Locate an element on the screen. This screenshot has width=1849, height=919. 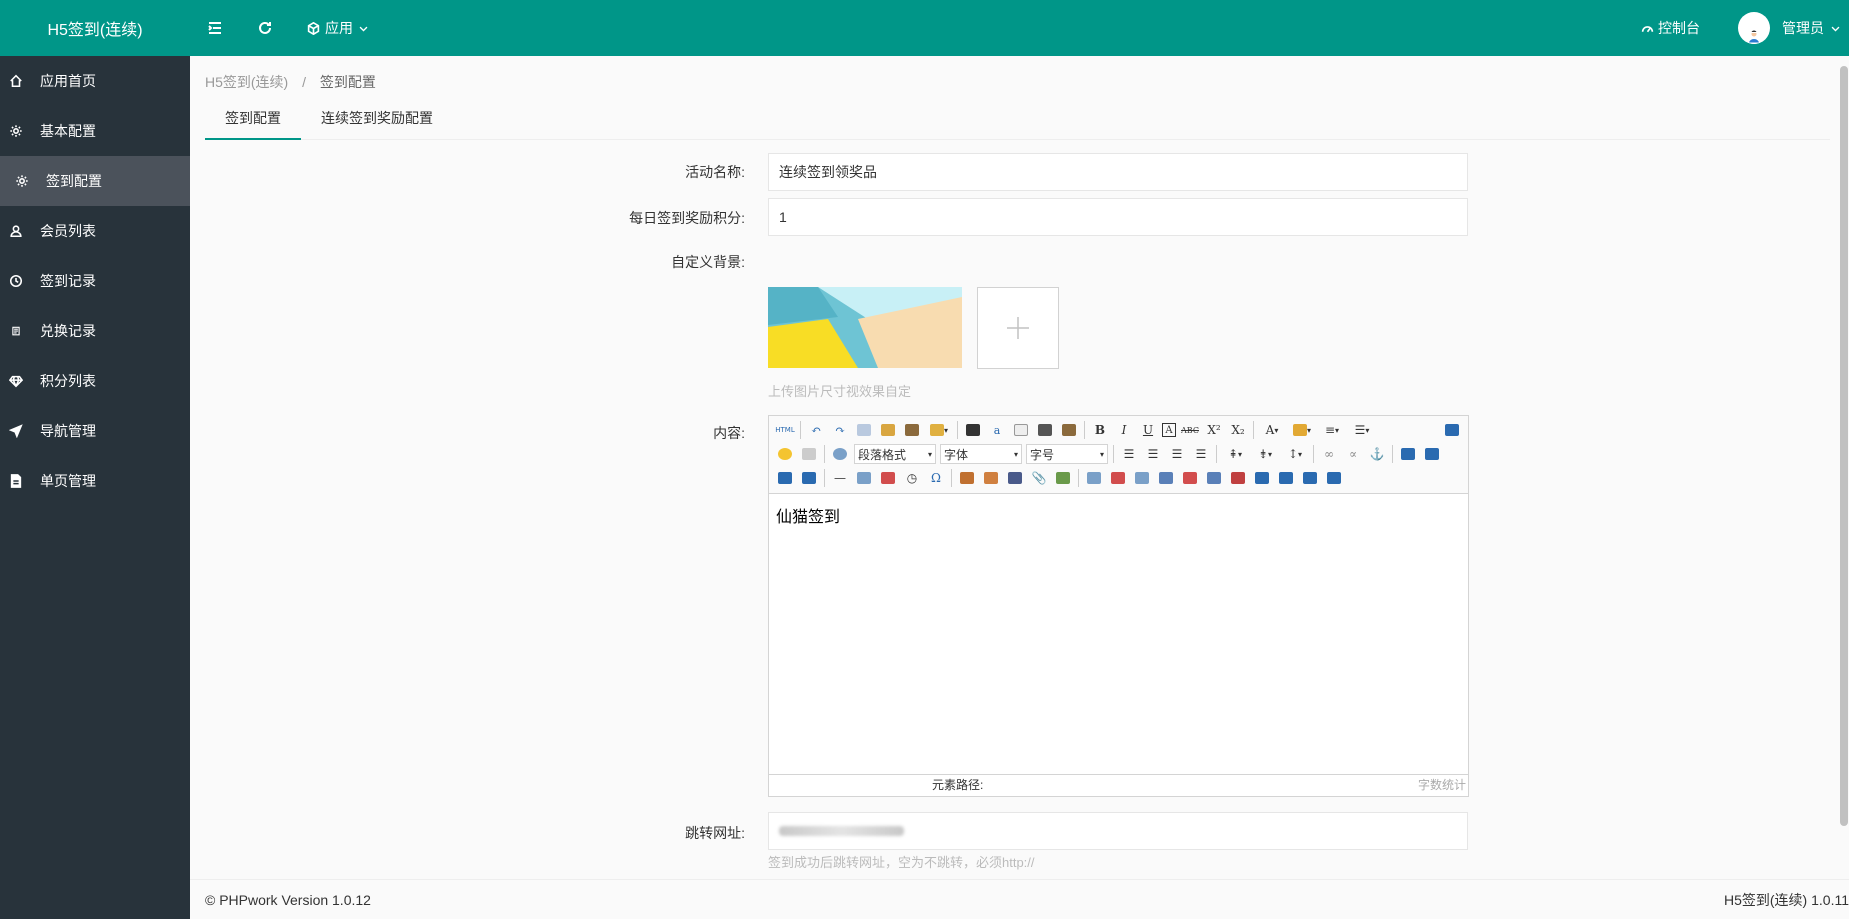
format-brush-button is located at coordinates (888, 430).